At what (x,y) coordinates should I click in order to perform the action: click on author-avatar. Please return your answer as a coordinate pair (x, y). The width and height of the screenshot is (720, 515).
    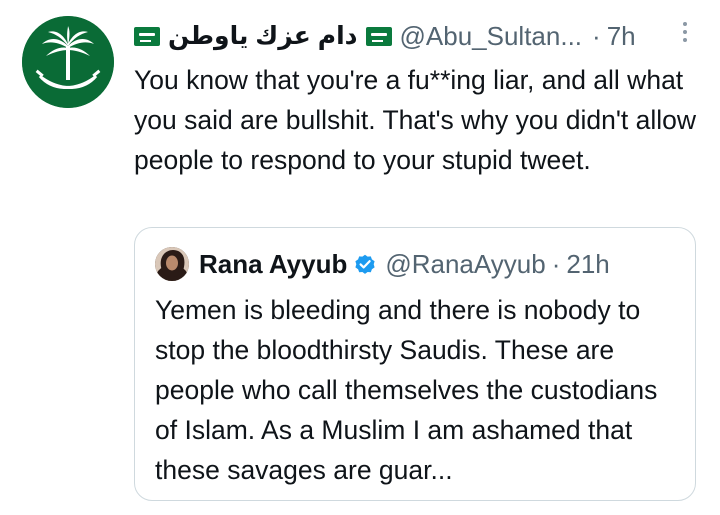
    Looking at the image, I should click on (68, 62).